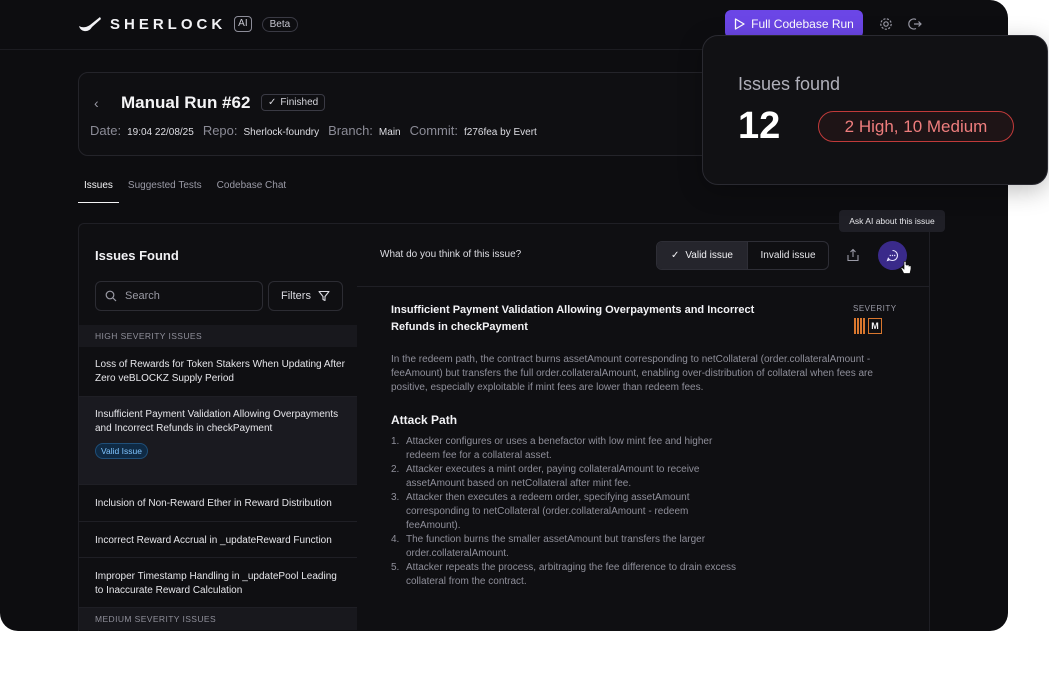 This screenshot has width=1049, height=684. Describe the element at coordinates (299, 102) in the screenshot. I see `status-label: Finished` at that location.